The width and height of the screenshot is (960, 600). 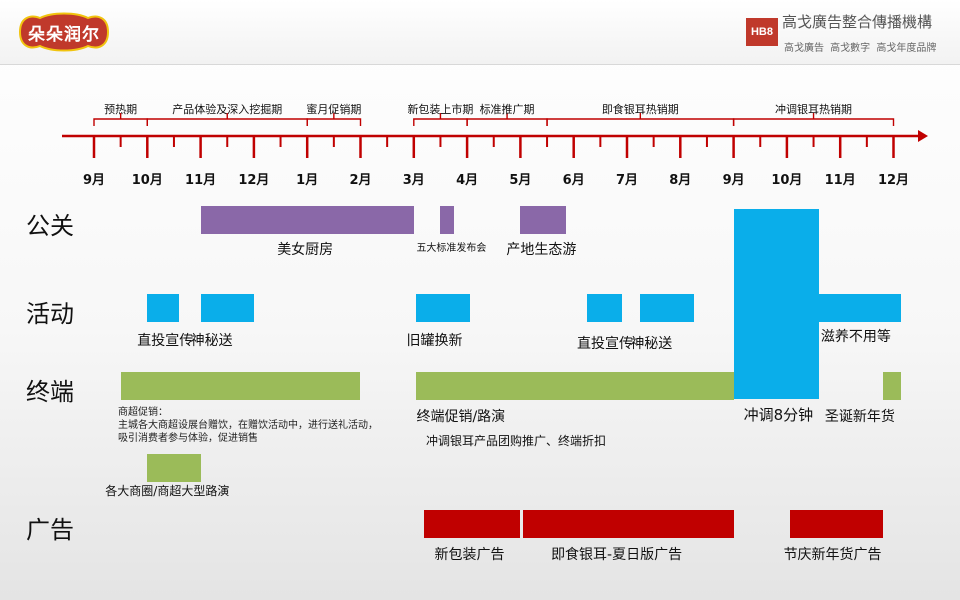 I want to click on bar-caption: 旧罐换新, so click(x=434, y=341).